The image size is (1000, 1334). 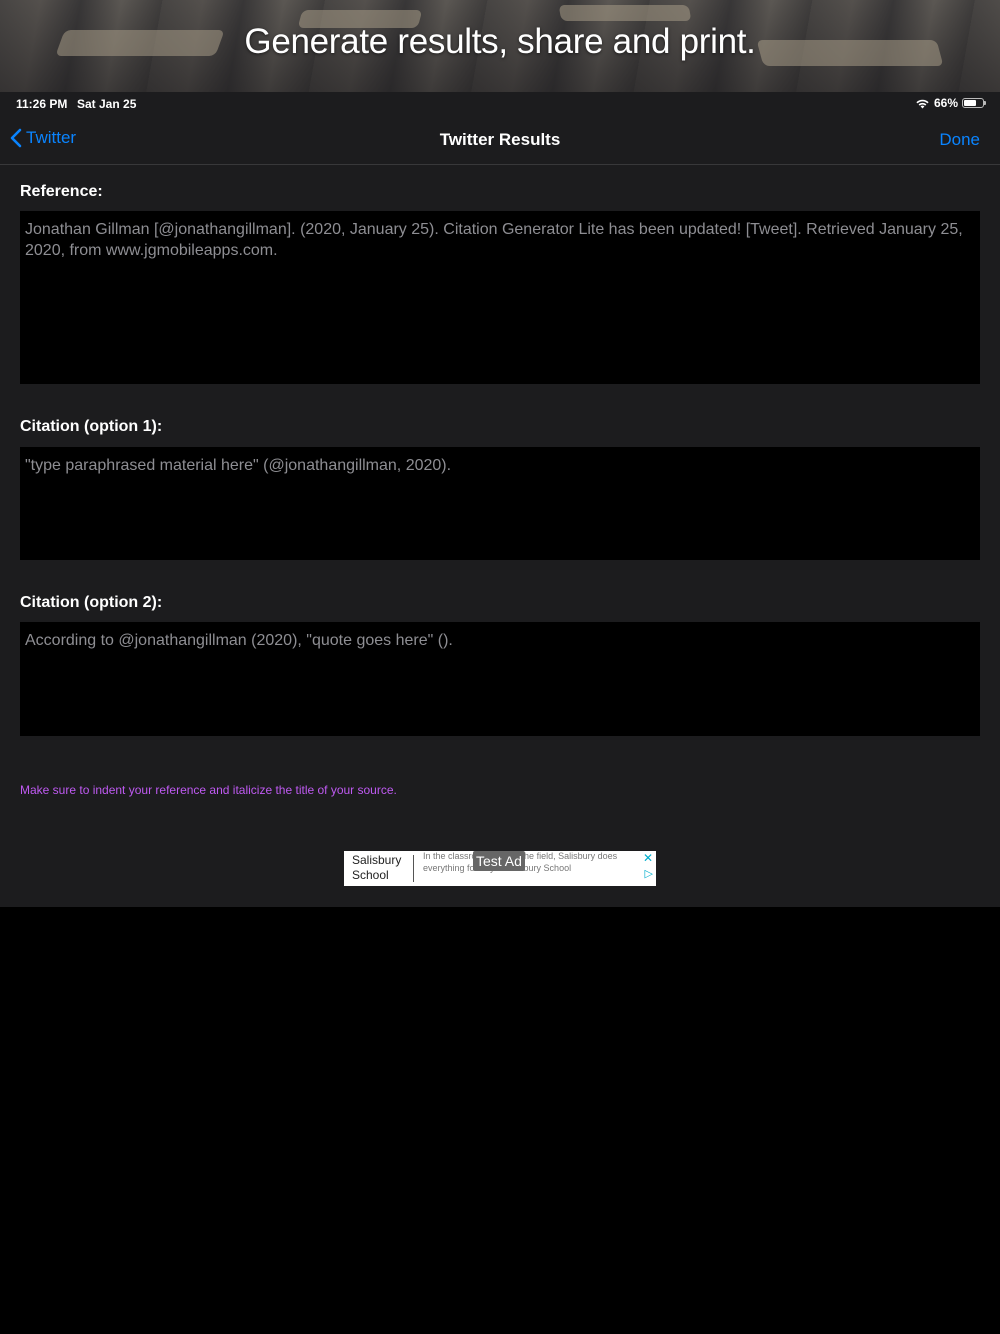 I want to click on status-bar: 11:26 PM Sat Jan 25 66%, so click(x=500, y=104).